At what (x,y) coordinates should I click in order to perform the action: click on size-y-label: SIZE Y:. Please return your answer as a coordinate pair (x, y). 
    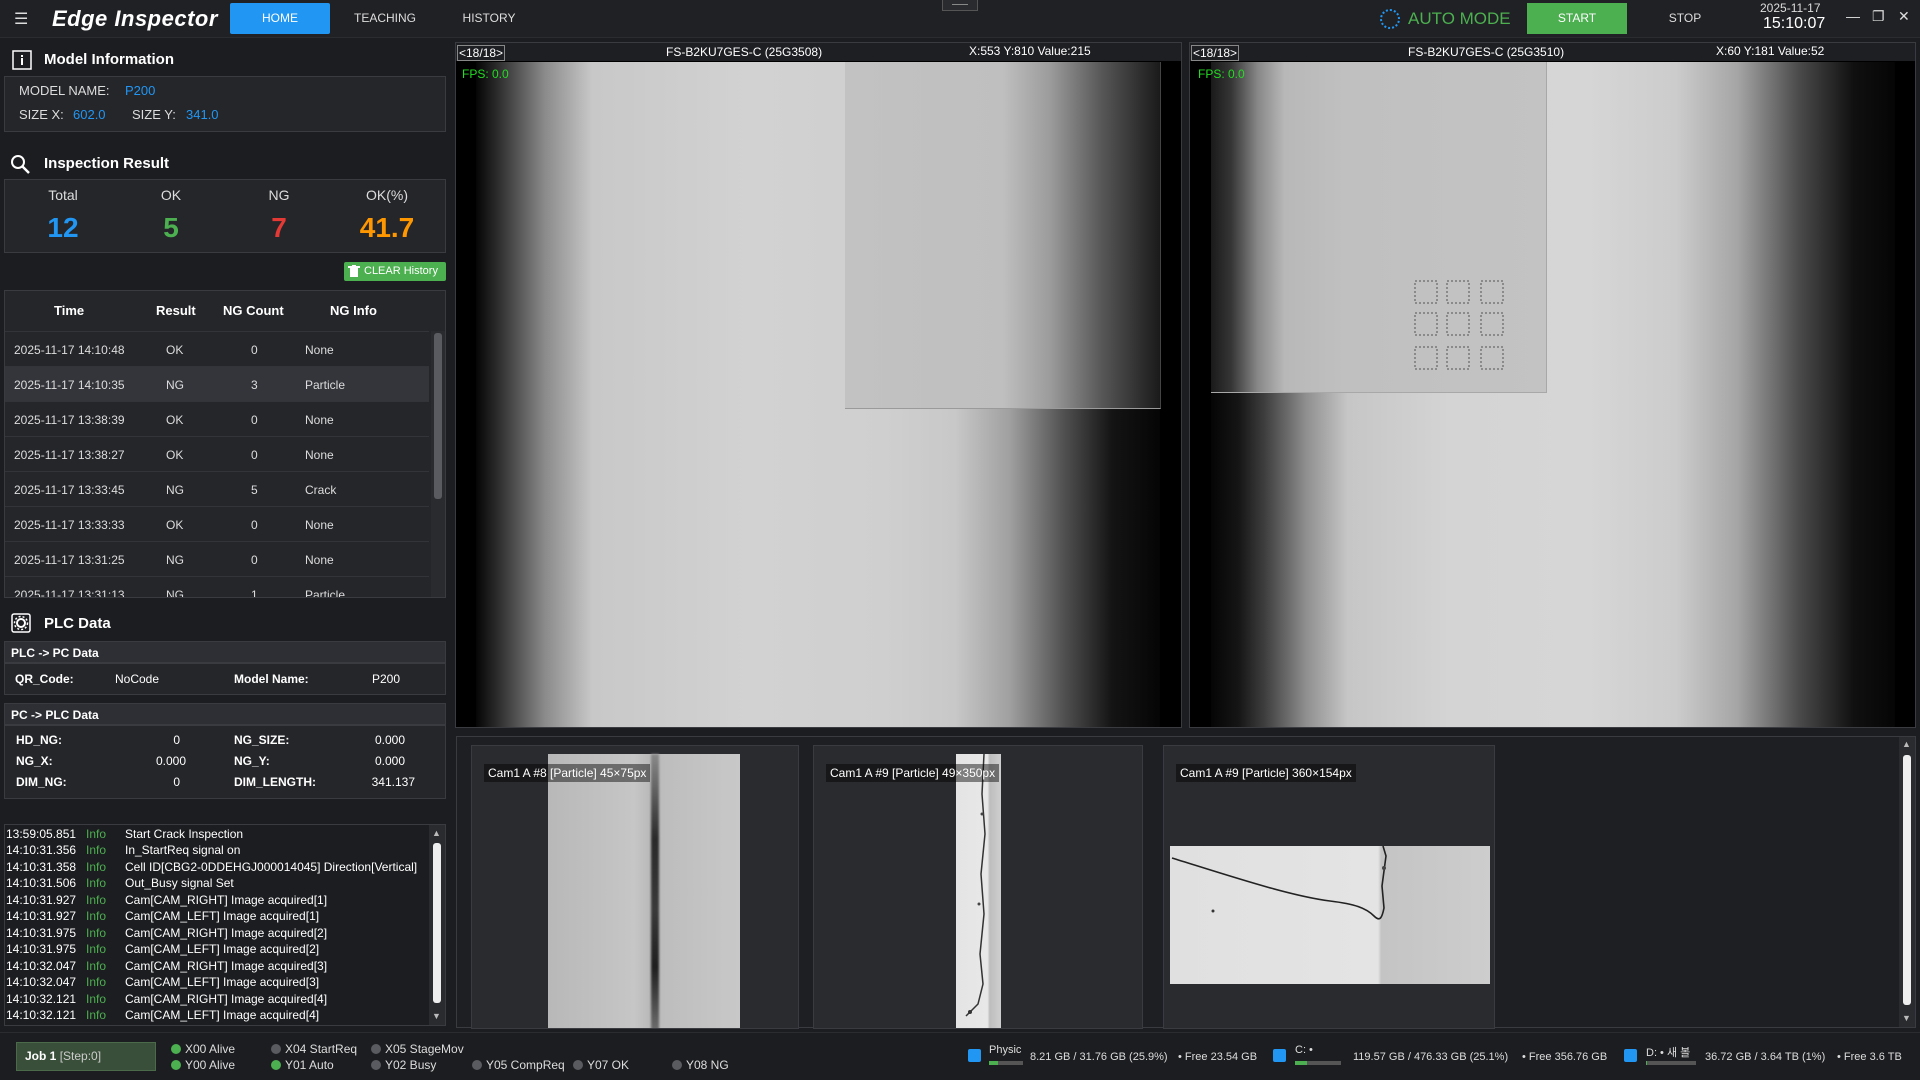
    Looking at the image, I should click on (154, 114).